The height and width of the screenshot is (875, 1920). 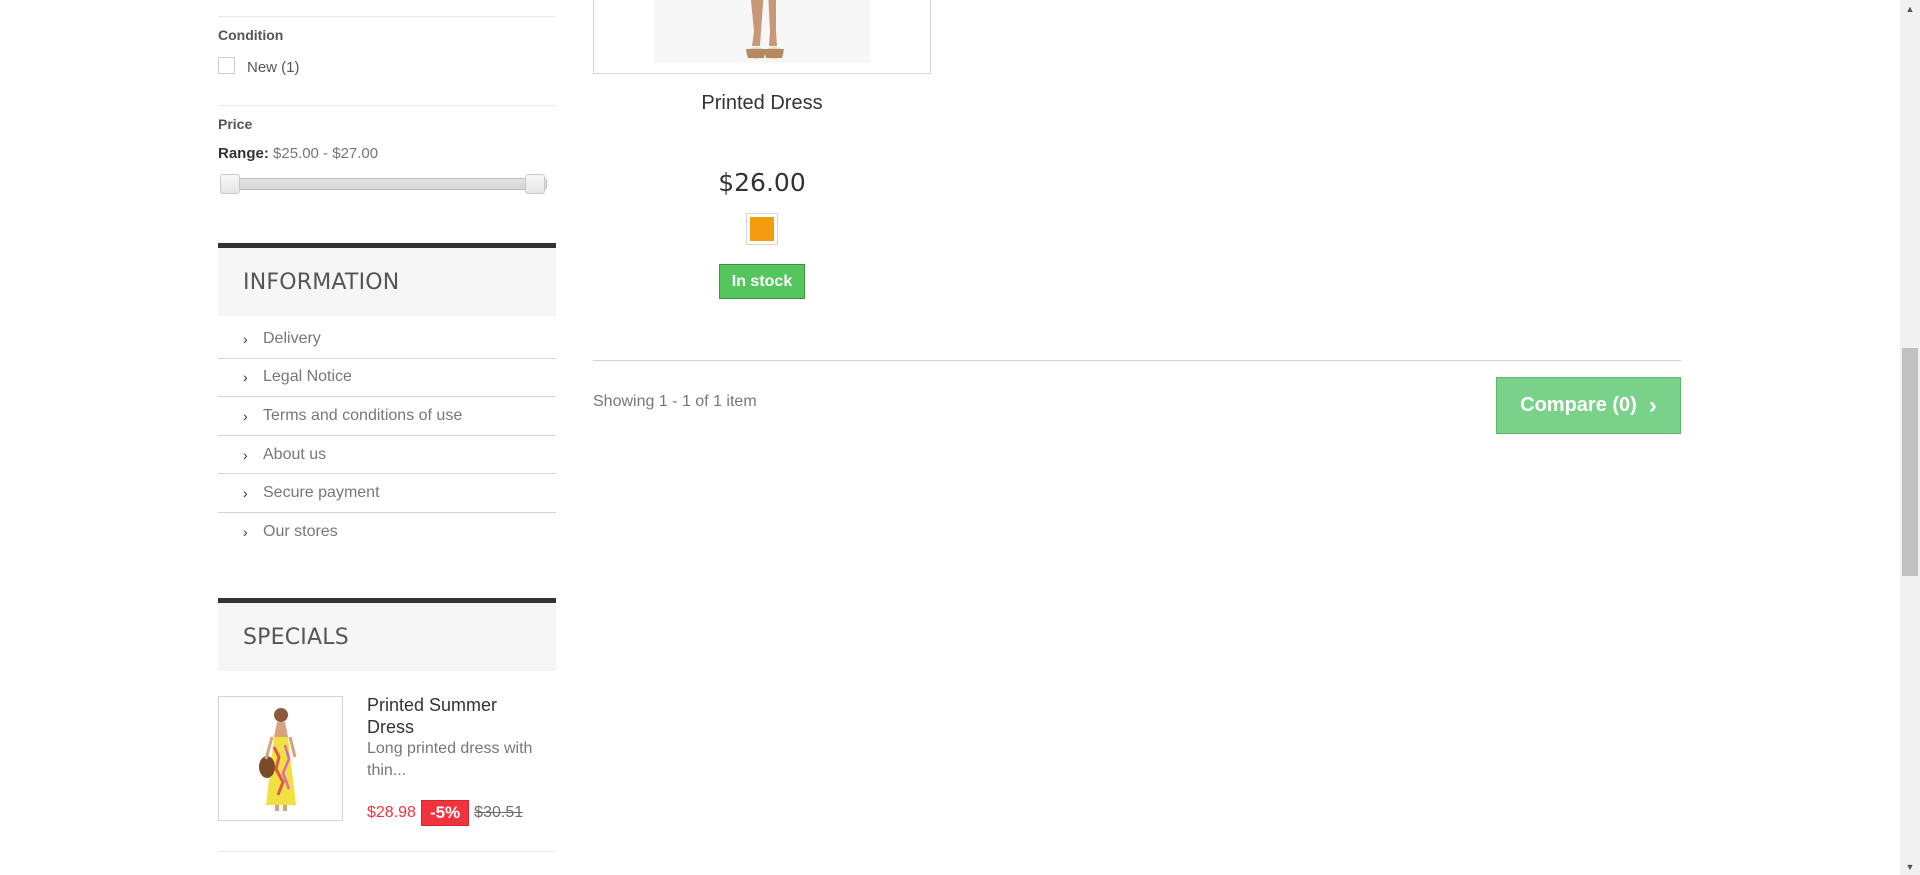 I want to click on info-link-terms: › Terms and conditions of use, so click(x=387, y=416).